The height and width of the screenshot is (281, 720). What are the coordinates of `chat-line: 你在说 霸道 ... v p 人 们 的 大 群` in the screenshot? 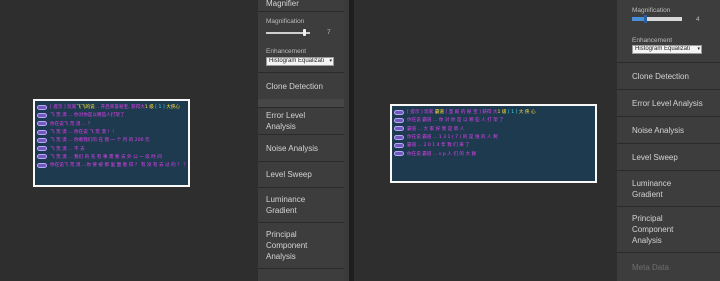 It's located at (493, 153).